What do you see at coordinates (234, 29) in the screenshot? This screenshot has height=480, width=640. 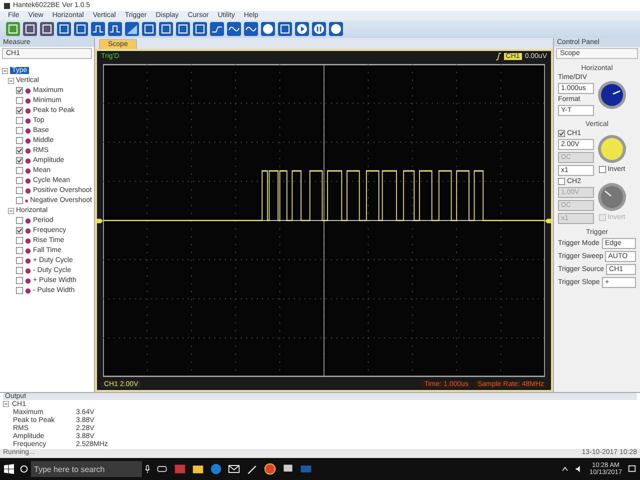 I see `wave-icon` at bounding box center [234, 29].